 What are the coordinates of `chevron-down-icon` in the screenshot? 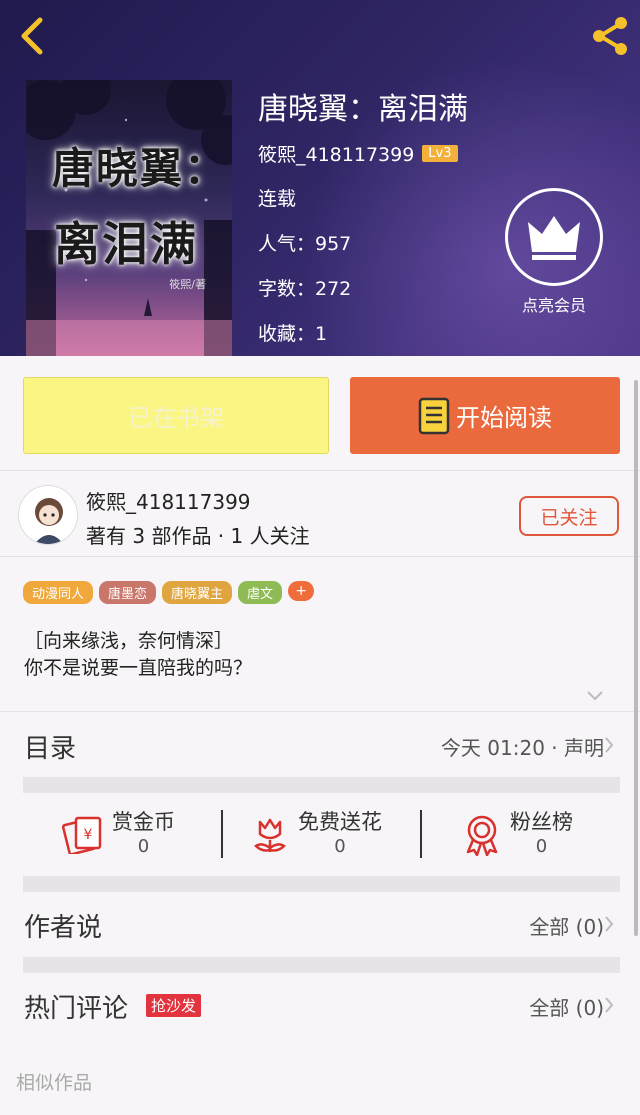 It's located at (595, 696).